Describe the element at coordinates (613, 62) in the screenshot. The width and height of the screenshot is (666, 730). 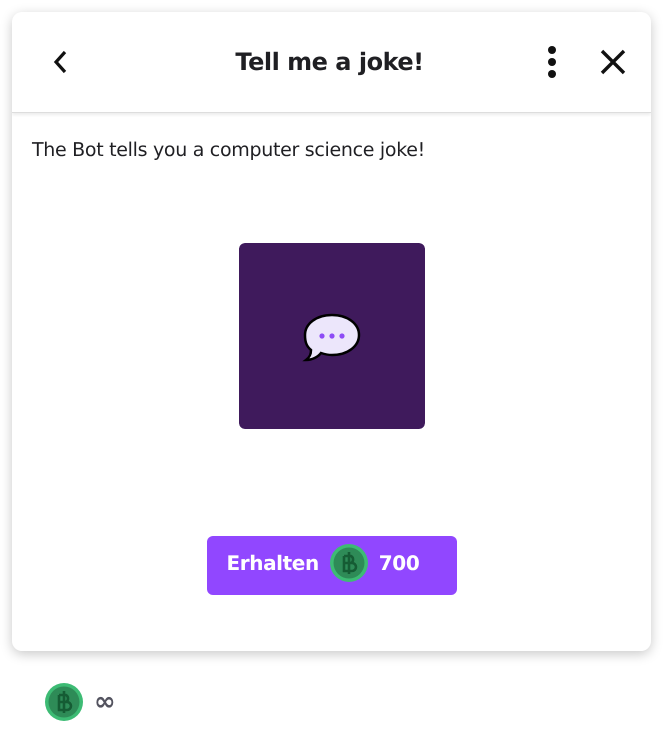
I see `close-button` at that location.